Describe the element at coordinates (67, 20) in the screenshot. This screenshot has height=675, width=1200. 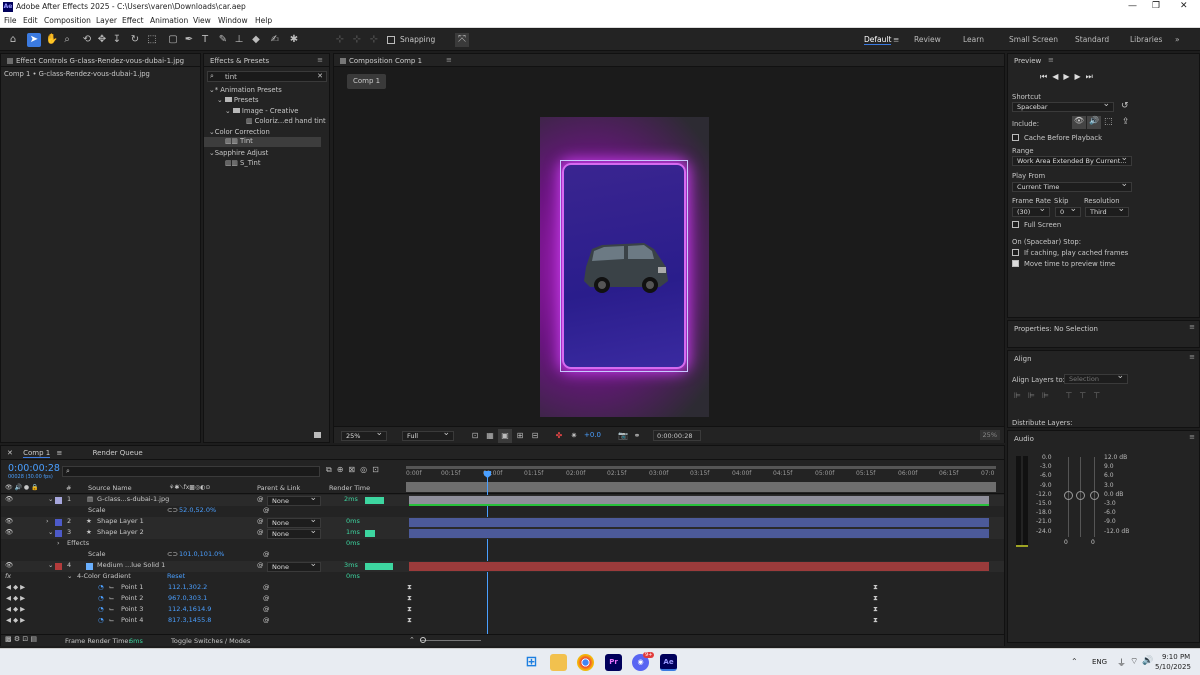
I see `menu-composition: Composition` at that location.